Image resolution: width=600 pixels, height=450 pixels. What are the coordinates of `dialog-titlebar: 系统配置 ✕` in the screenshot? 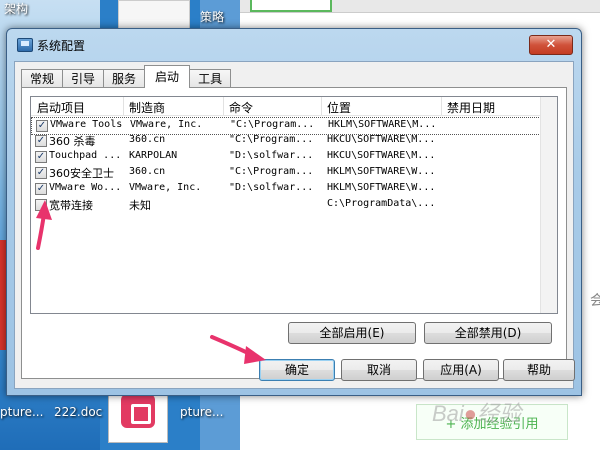 It's located at (294, 44).